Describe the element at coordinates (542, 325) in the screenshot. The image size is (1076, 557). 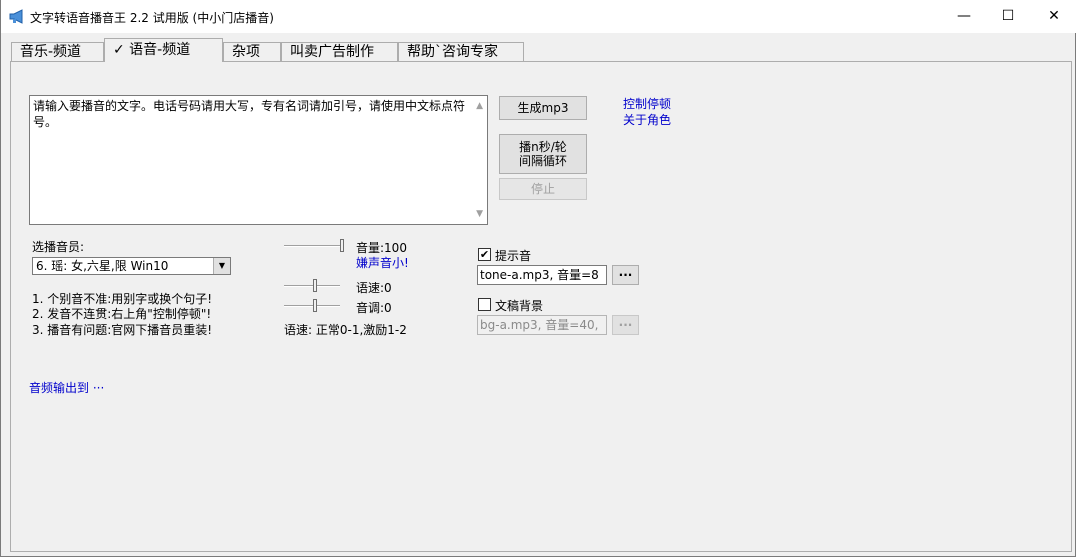
I see `background-file-field: bg-a.mp3, 音量=40,` at that location.